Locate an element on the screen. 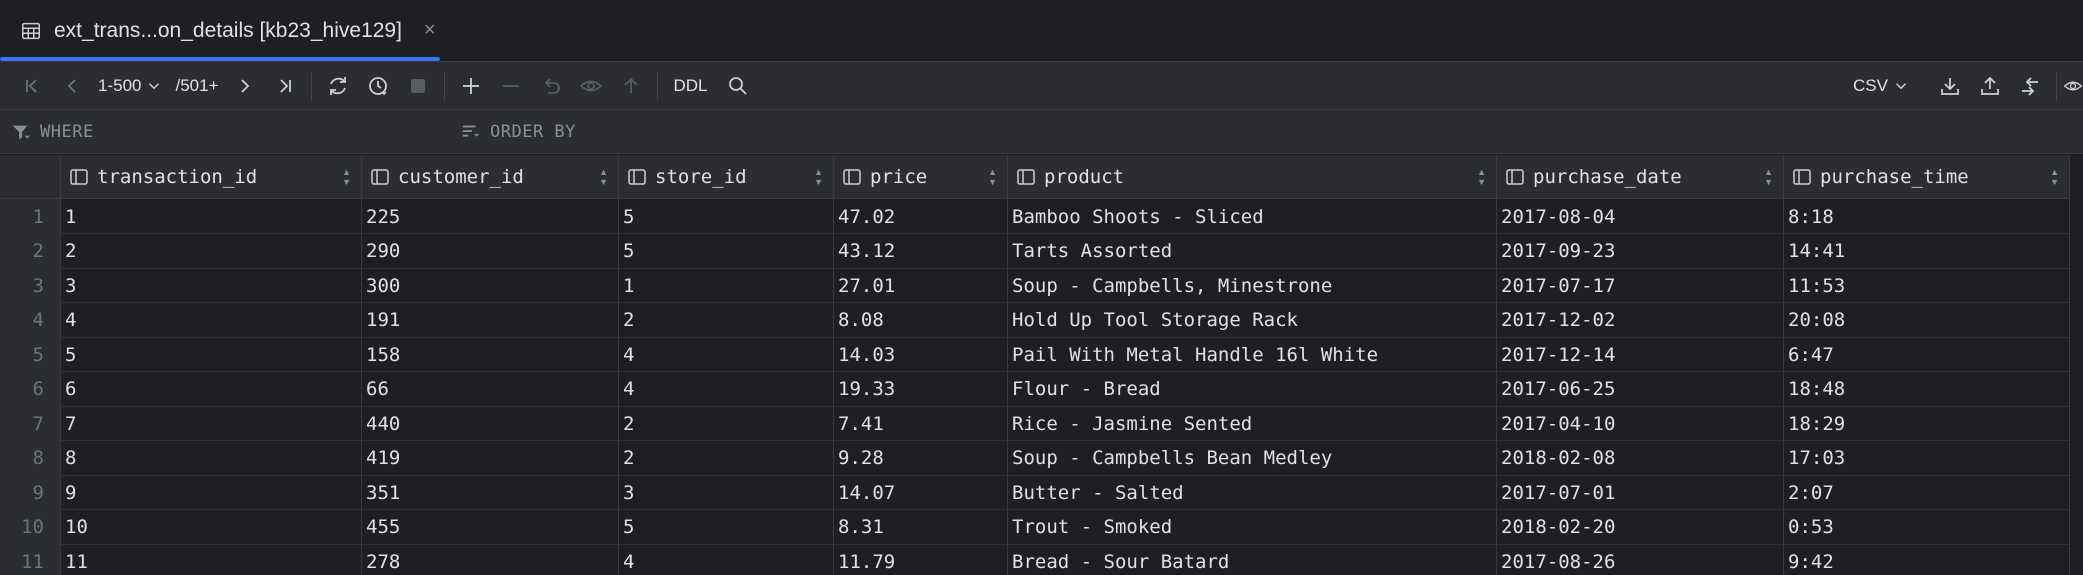  cell-purchase-time: 11:53 is located at coordinates (1927, 285).